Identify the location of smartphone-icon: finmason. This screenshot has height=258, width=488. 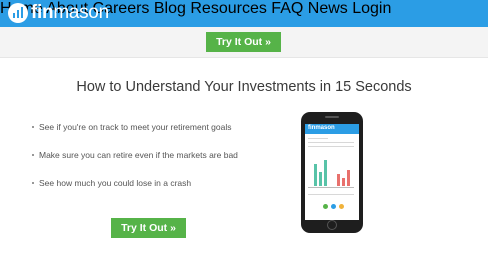
(332, 172).